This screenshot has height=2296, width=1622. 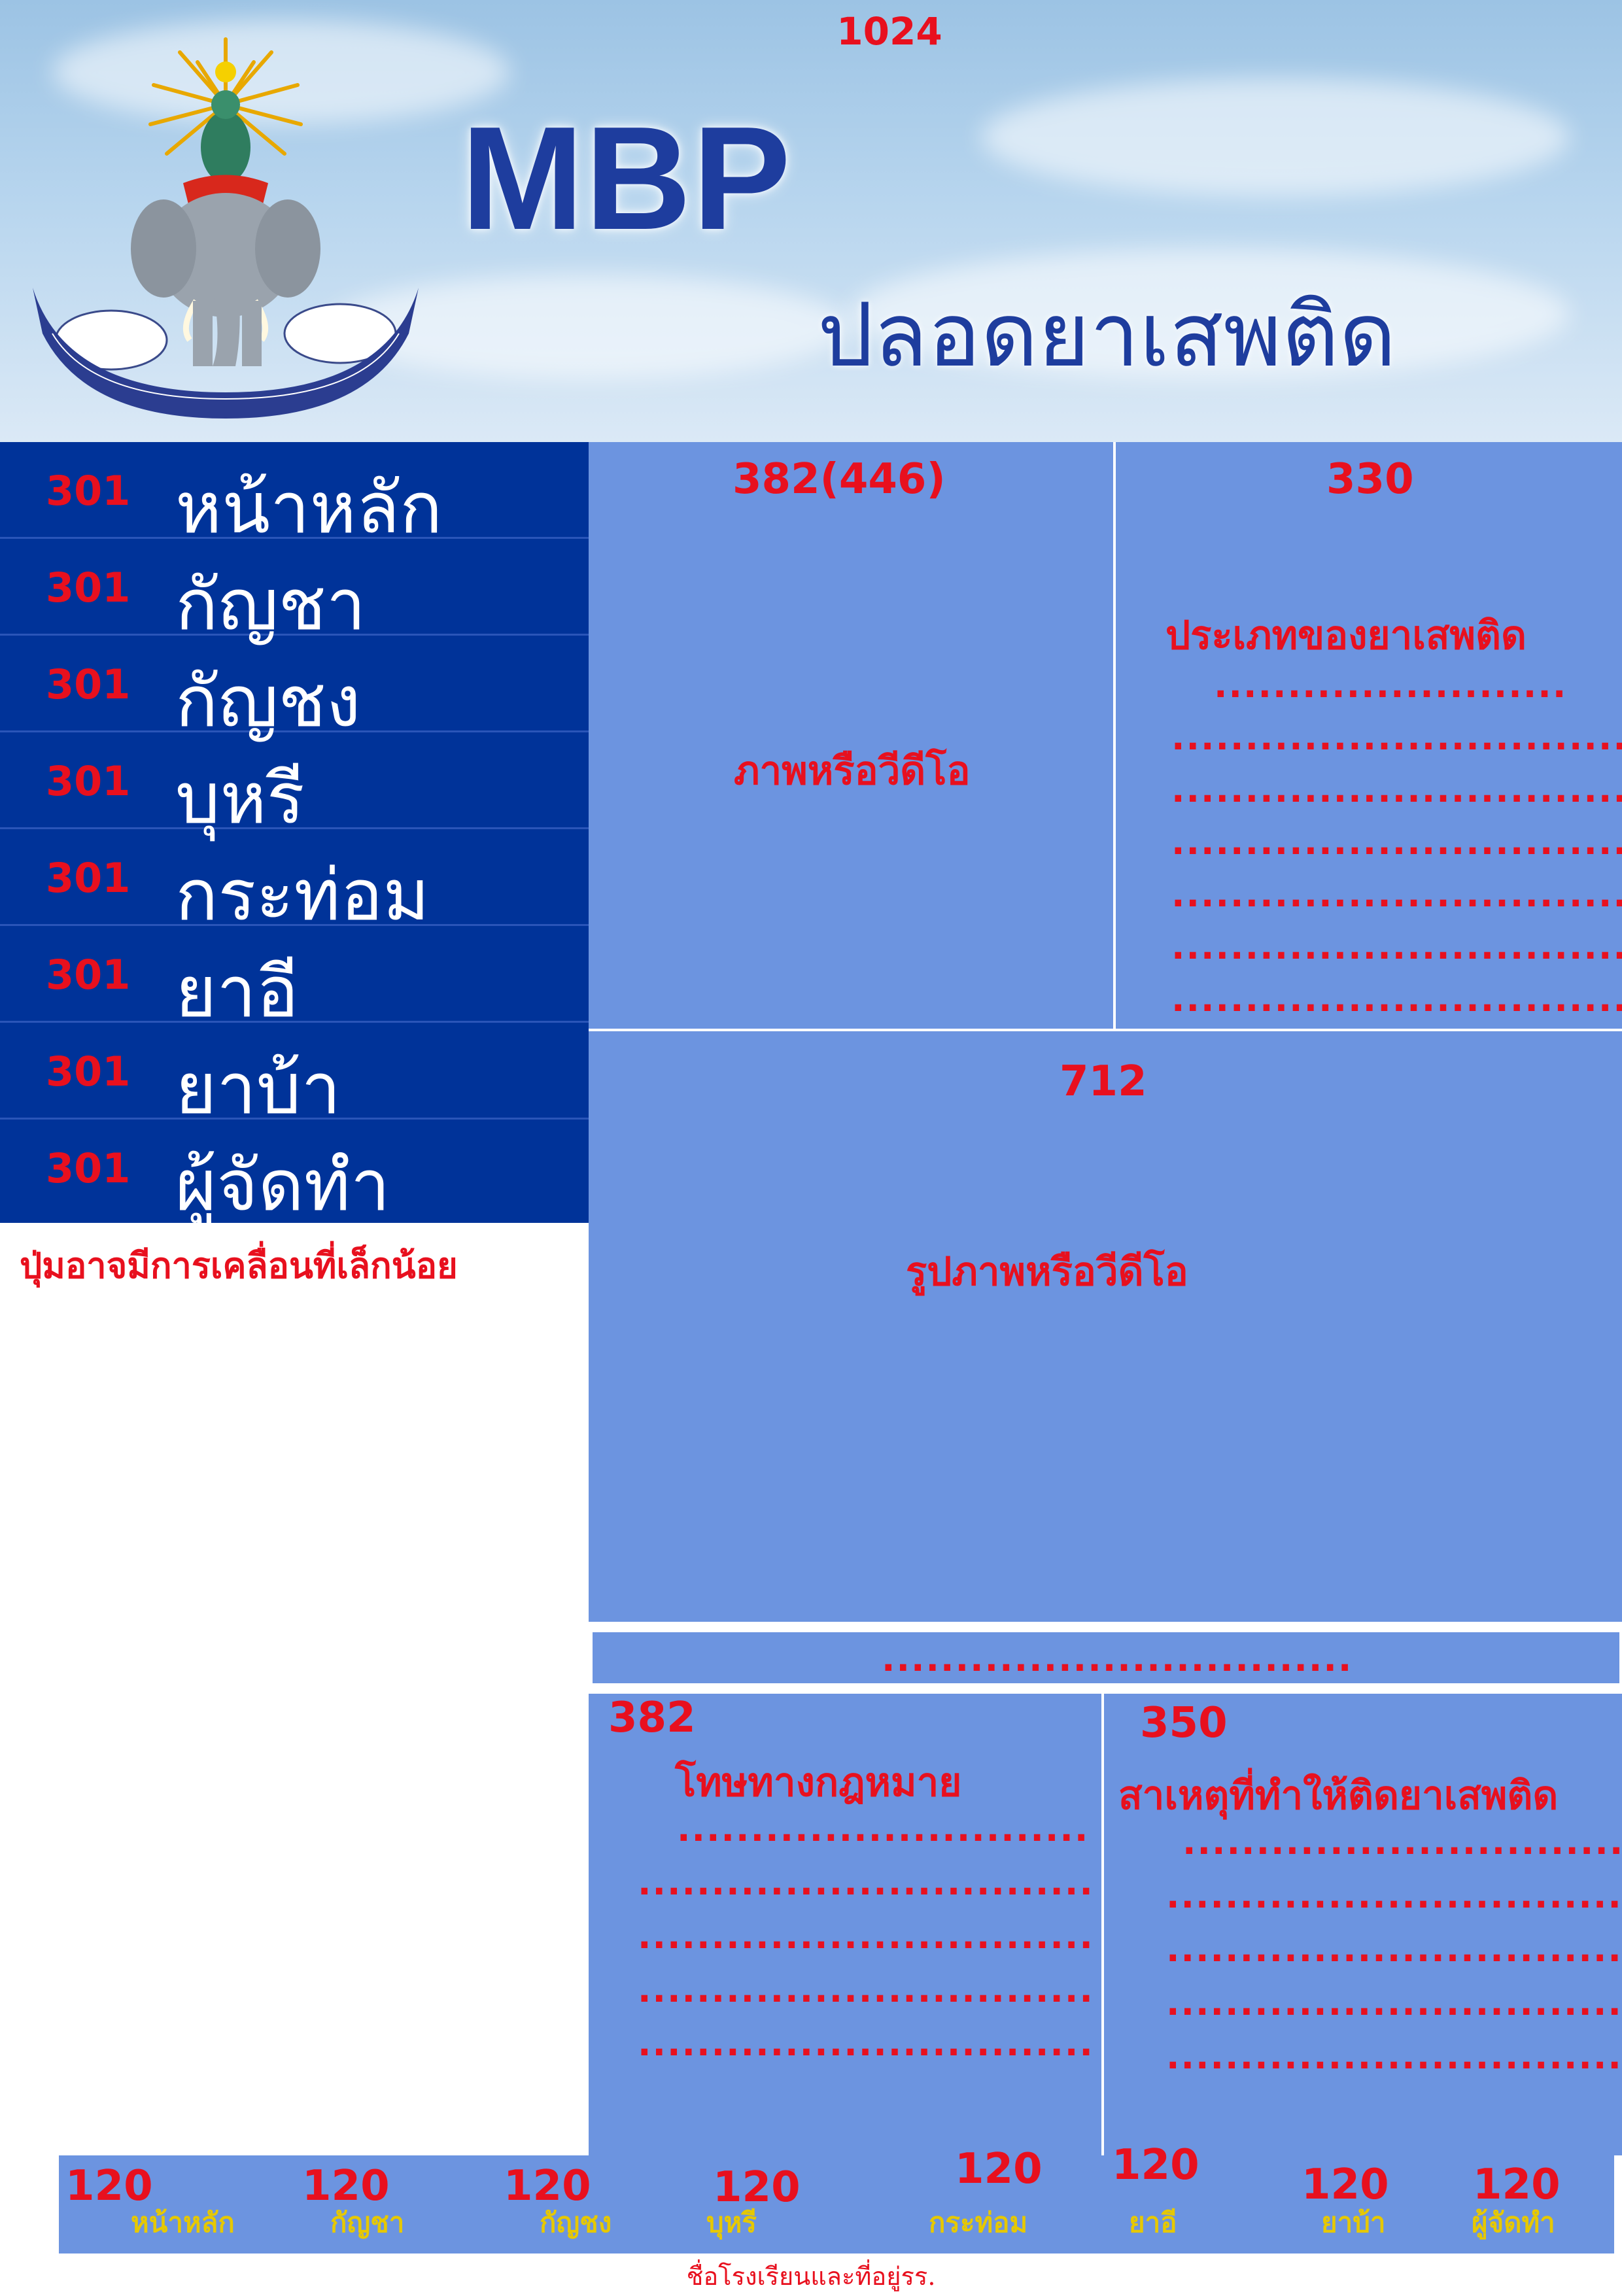 I want to click on panel-size-label: 330, so click(x=1370, y=479).